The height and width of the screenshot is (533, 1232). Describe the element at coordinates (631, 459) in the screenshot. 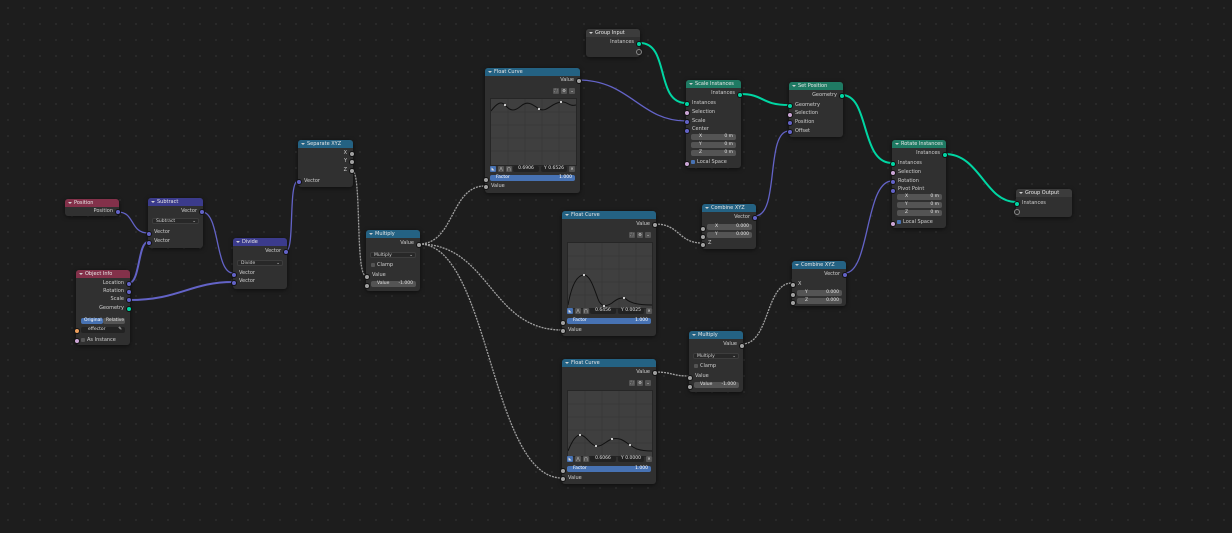

I see `point-y-field: Y 0.0000` at that location.